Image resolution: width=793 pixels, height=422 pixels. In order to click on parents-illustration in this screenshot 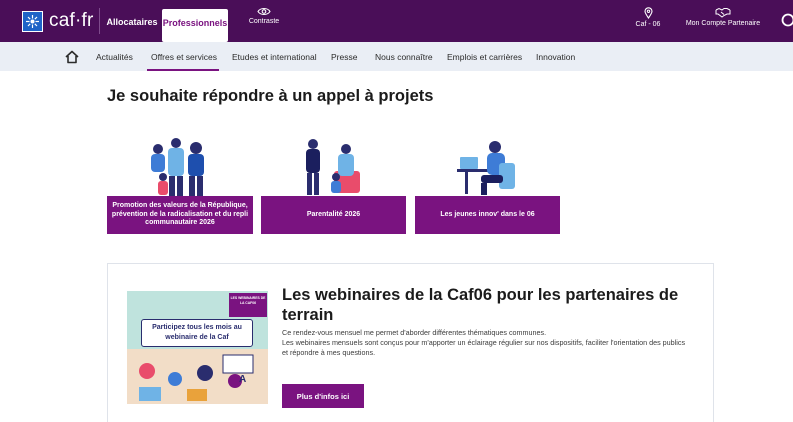, I will do `click(333, 167)`.